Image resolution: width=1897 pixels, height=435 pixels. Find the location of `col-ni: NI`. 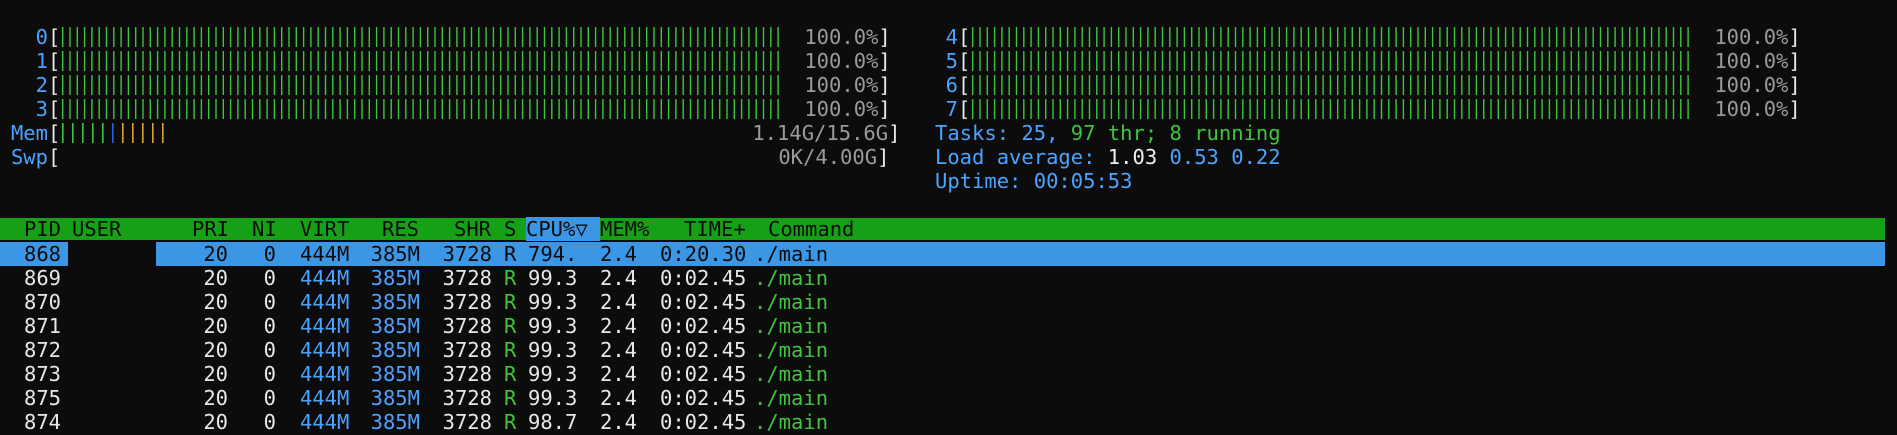

col-ni: NI is located at coordinates (264, 229).